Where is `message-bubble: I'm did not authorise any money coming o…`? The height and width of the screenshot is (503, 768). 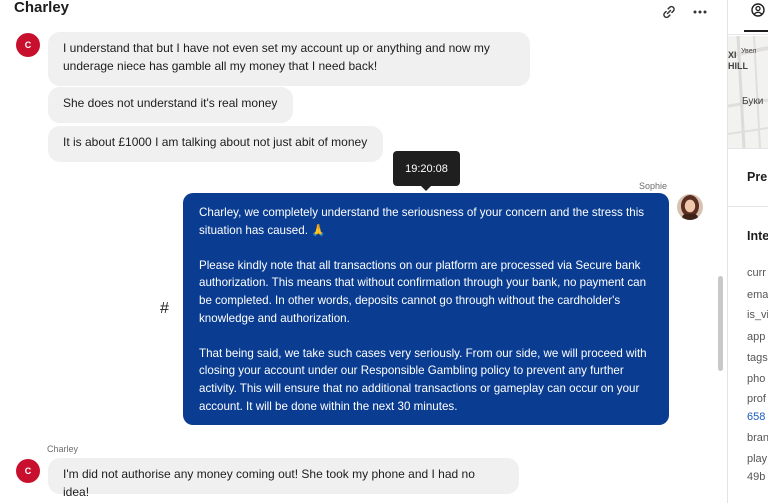 message-bubble: I'm did not authorise any money coming o… is located at coordinates (283, 478).